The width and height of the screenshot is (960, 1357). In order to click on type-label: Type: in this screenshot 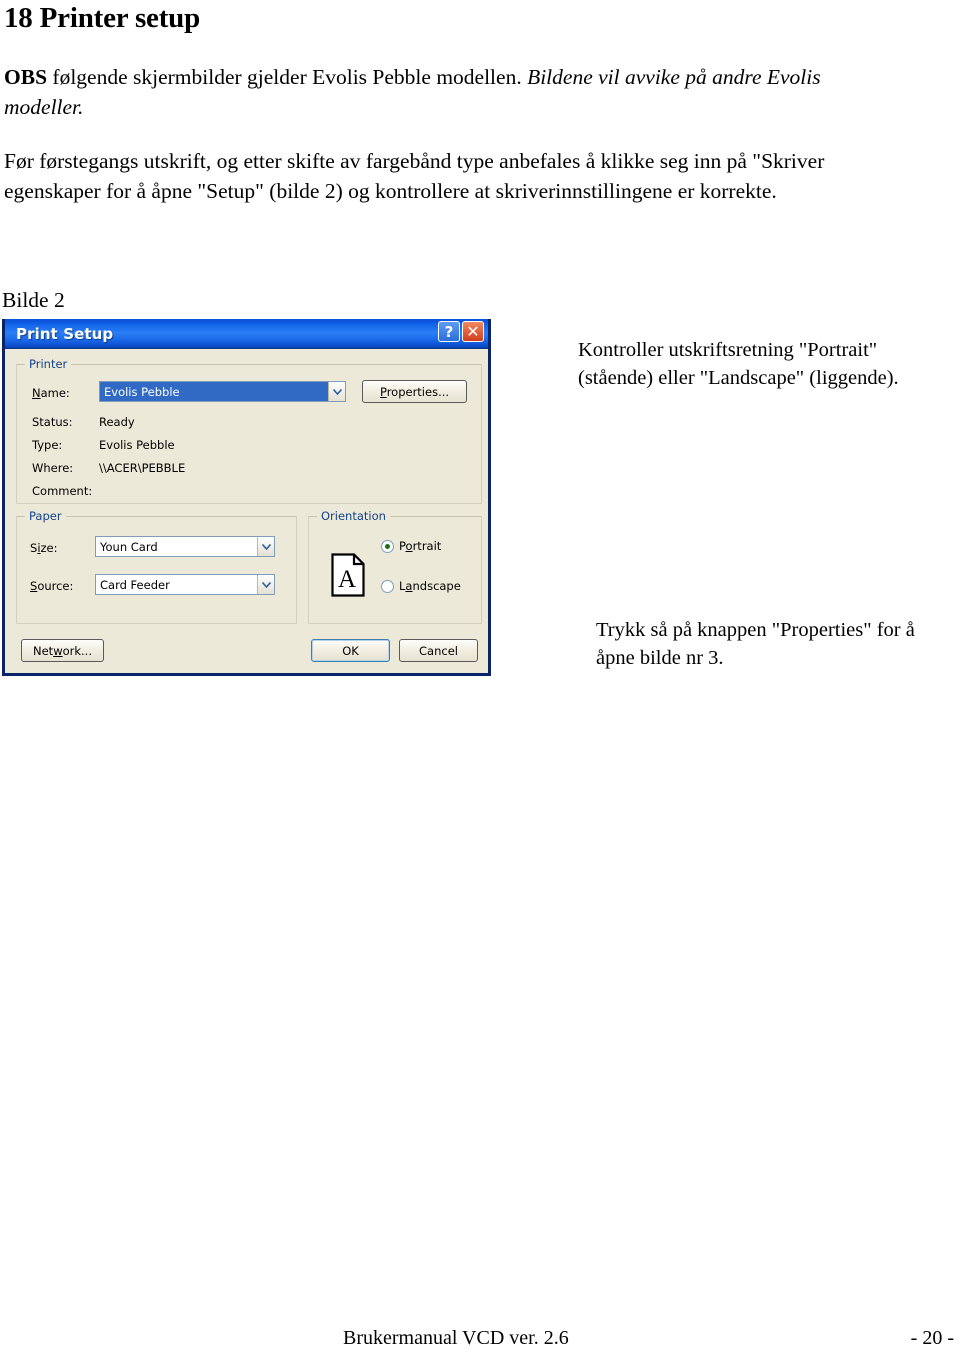, I will do `click(47, 445)`.